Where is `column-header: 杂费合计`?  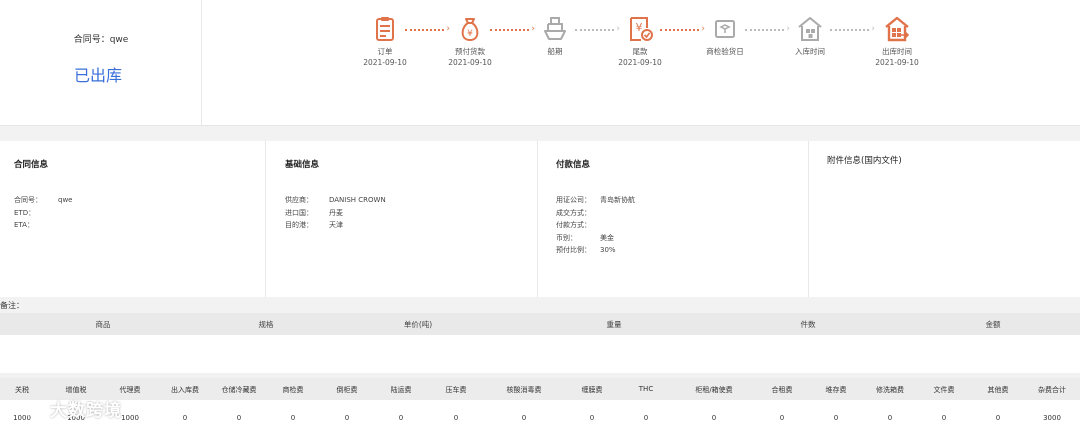
column-header: 杂费合计 is located at coordinates (1052, 390).